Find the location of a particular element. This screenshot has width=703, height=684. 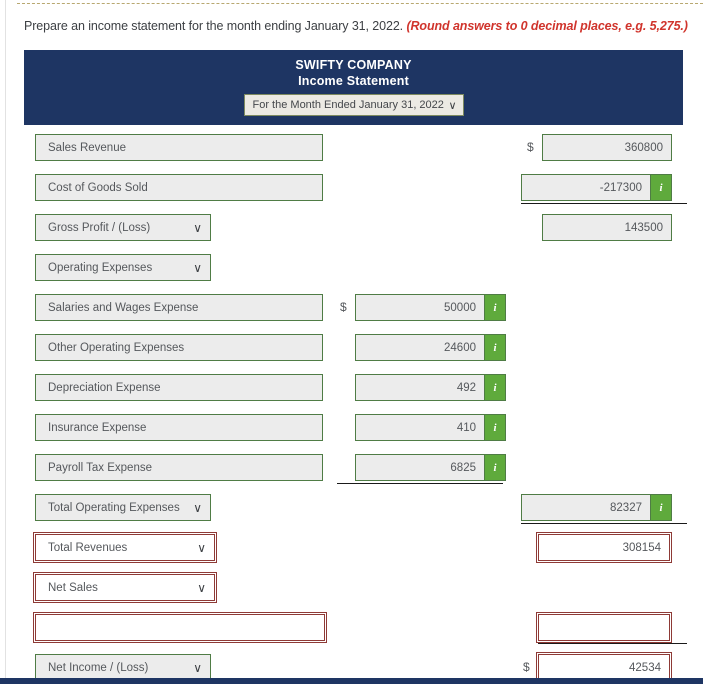

statement-title: Income Statement is located at coordinates (353, 81).